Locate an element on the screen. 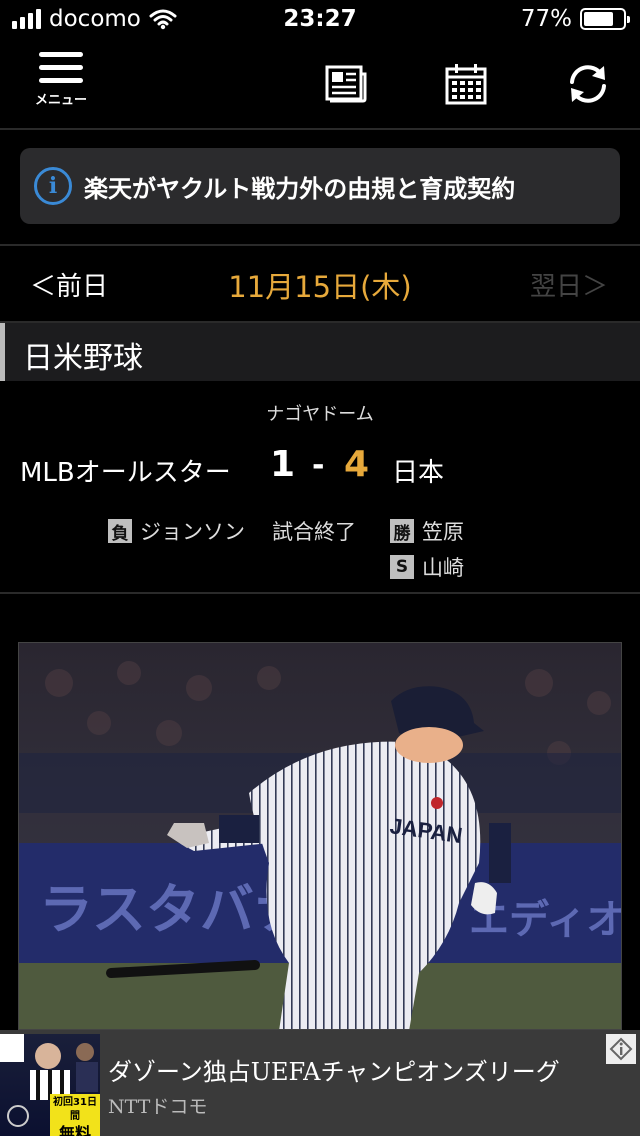 This screenshot has height=1136, width=640. info-icon: i is located at coordinates (53, 186).